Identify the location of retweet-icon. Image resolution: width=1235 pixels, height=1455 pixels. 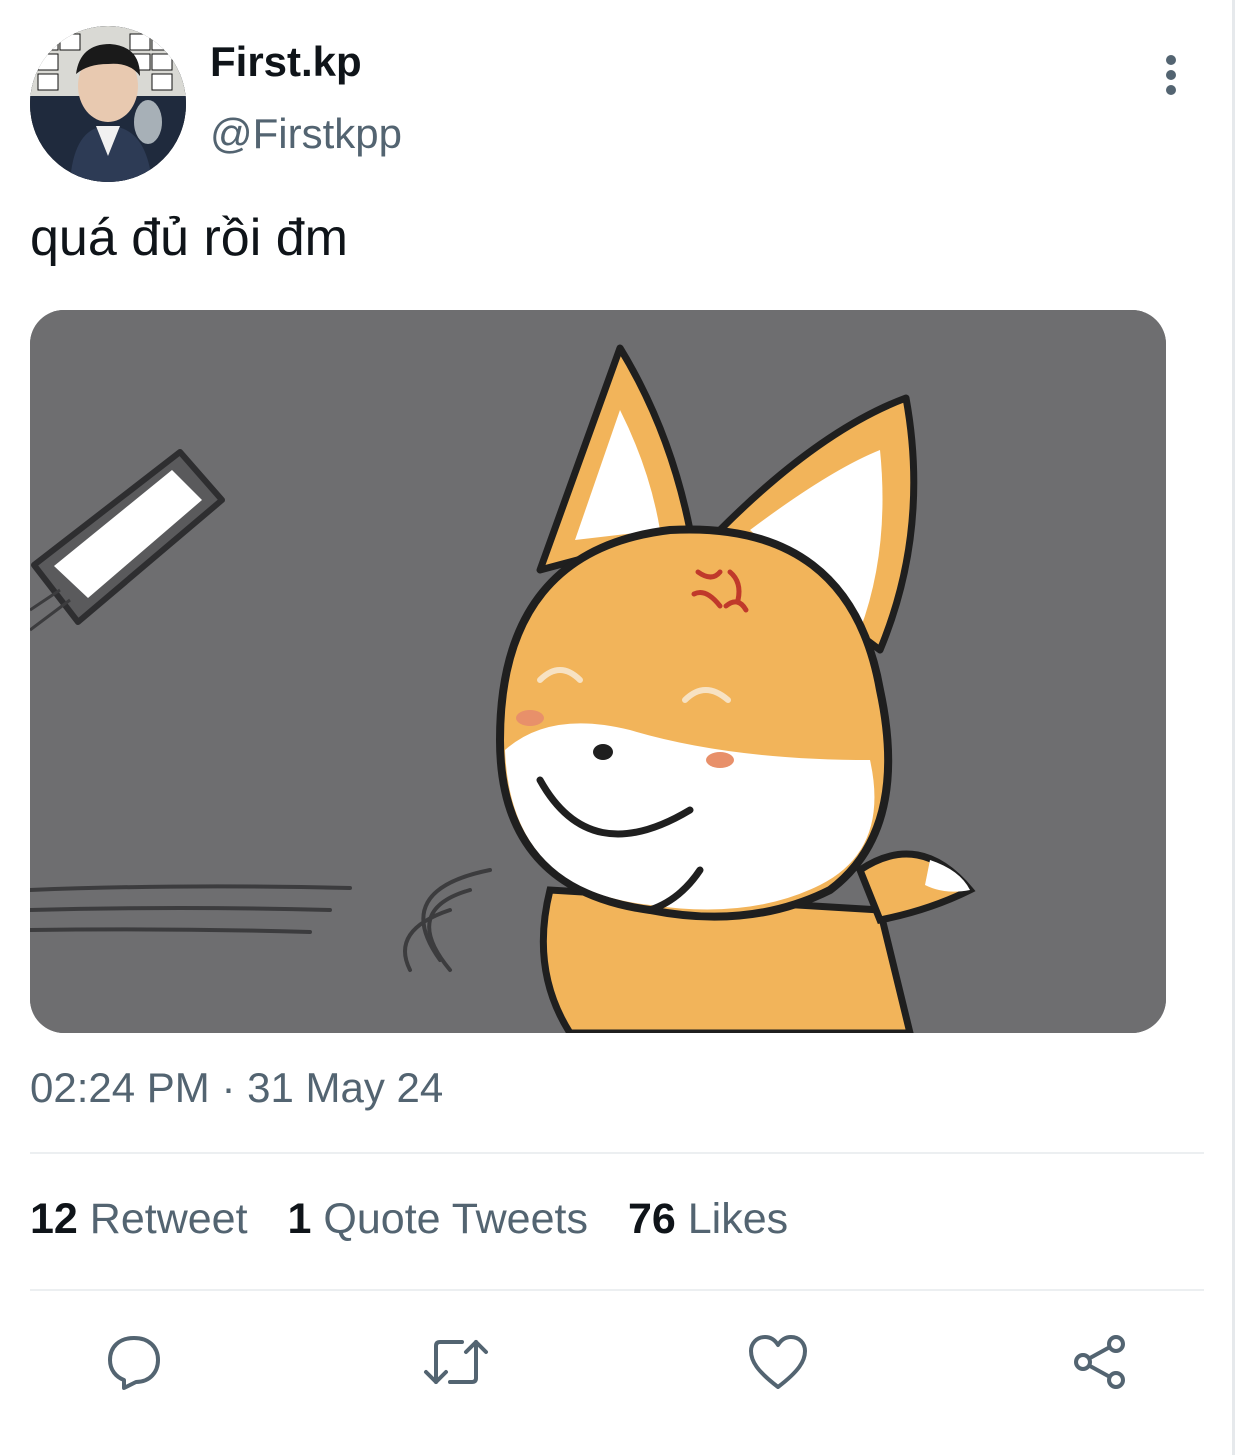
(456, 1362).